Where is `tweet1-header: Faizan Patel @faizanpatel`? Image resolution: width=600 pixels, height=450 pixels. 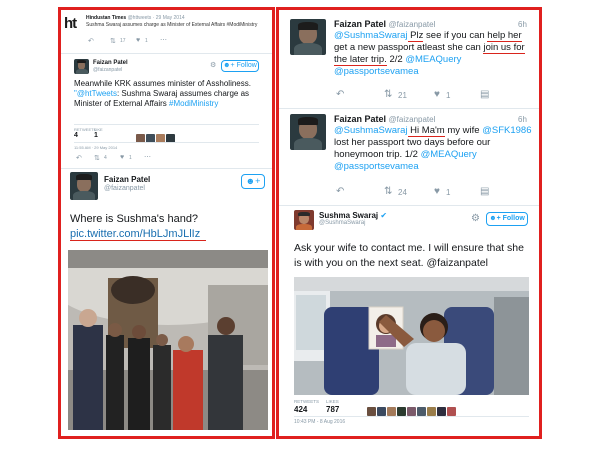
tweet1-header: Faizan Patel @faizanpatel is located at coordinates (384, 24).